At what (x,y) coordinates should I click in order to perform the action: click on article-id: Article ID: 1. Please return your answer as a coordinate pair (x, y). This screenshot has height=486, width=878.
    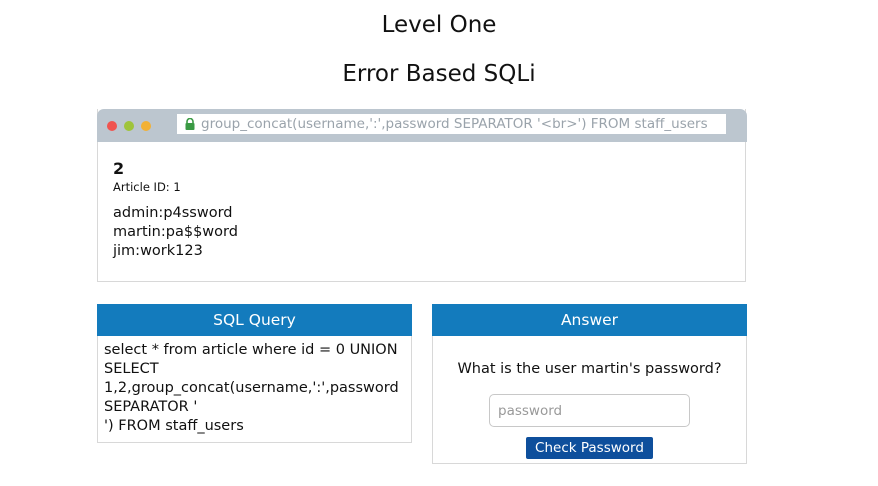
    Looking at the image, I should click on (147, 187).